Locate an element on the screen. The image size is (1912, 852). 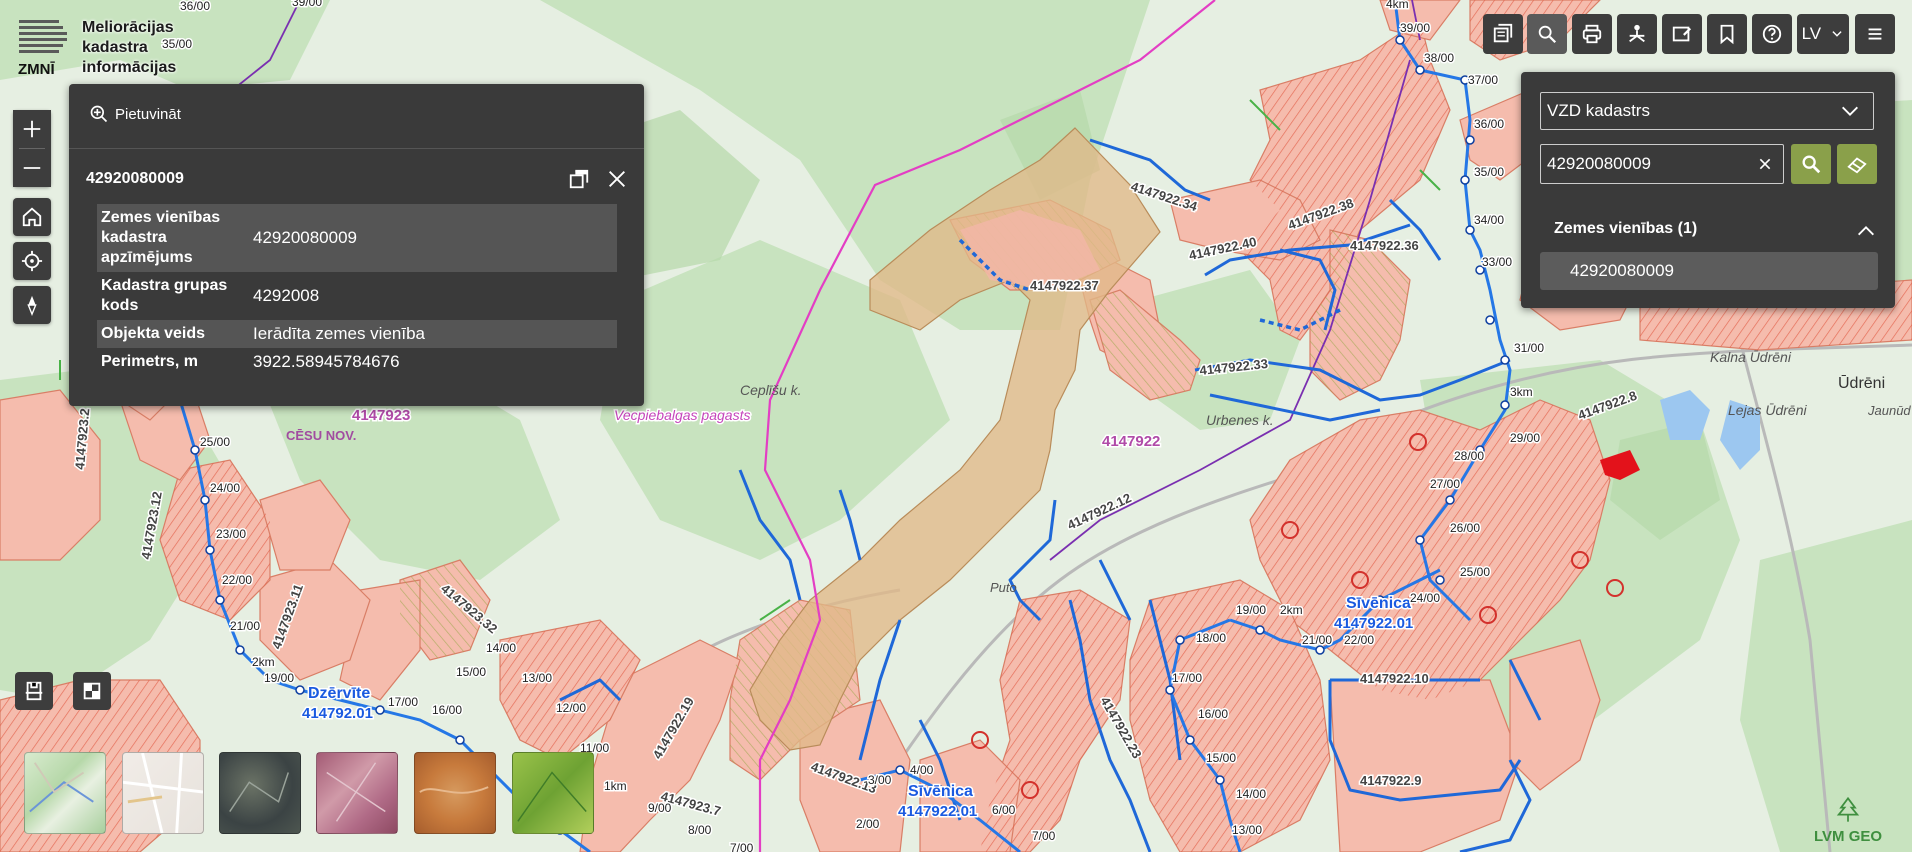
clear-icon is located at coordinates (1765, 164).